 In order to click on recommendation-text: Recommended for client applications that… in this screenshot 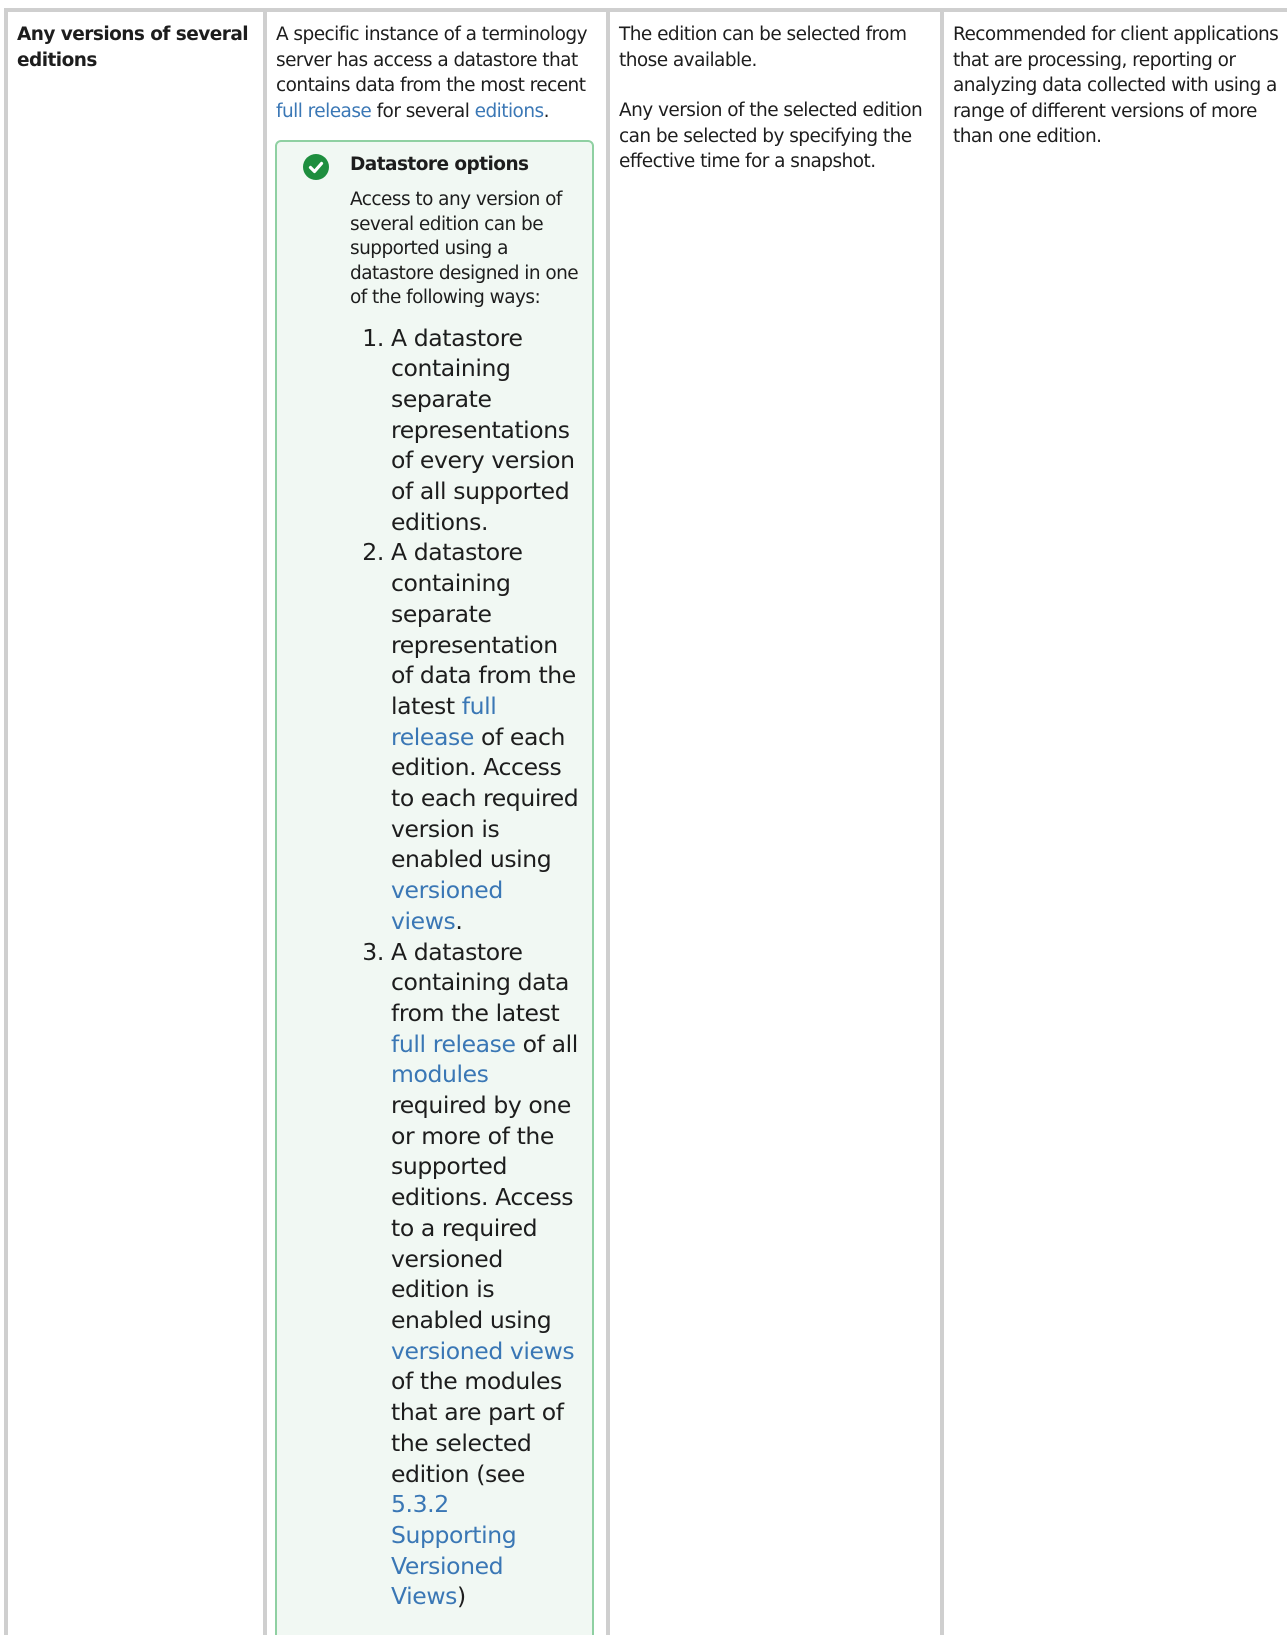, I will do `click(1116, 85)`.